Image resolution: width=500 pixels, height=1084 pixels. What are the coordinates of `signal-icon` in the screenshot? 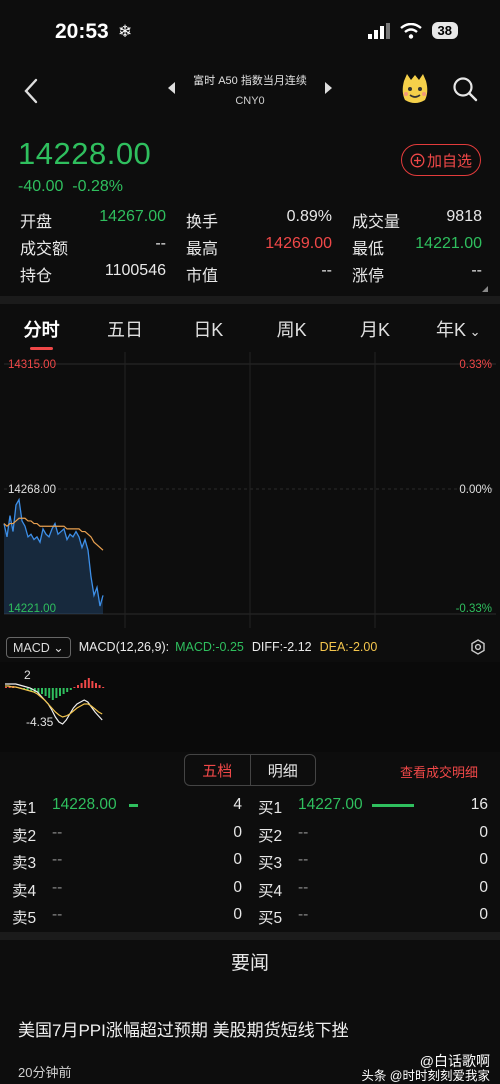 It's located at (378, 30).